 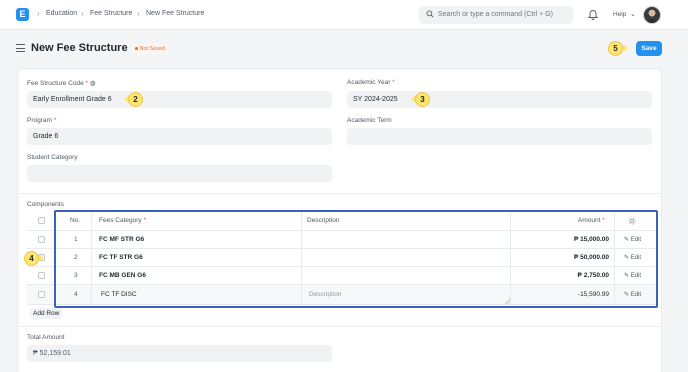 What do you see at coordinates (618, 48) in the screenshot?
I see `callout-marker: 5` at bounding box center [618, 48].